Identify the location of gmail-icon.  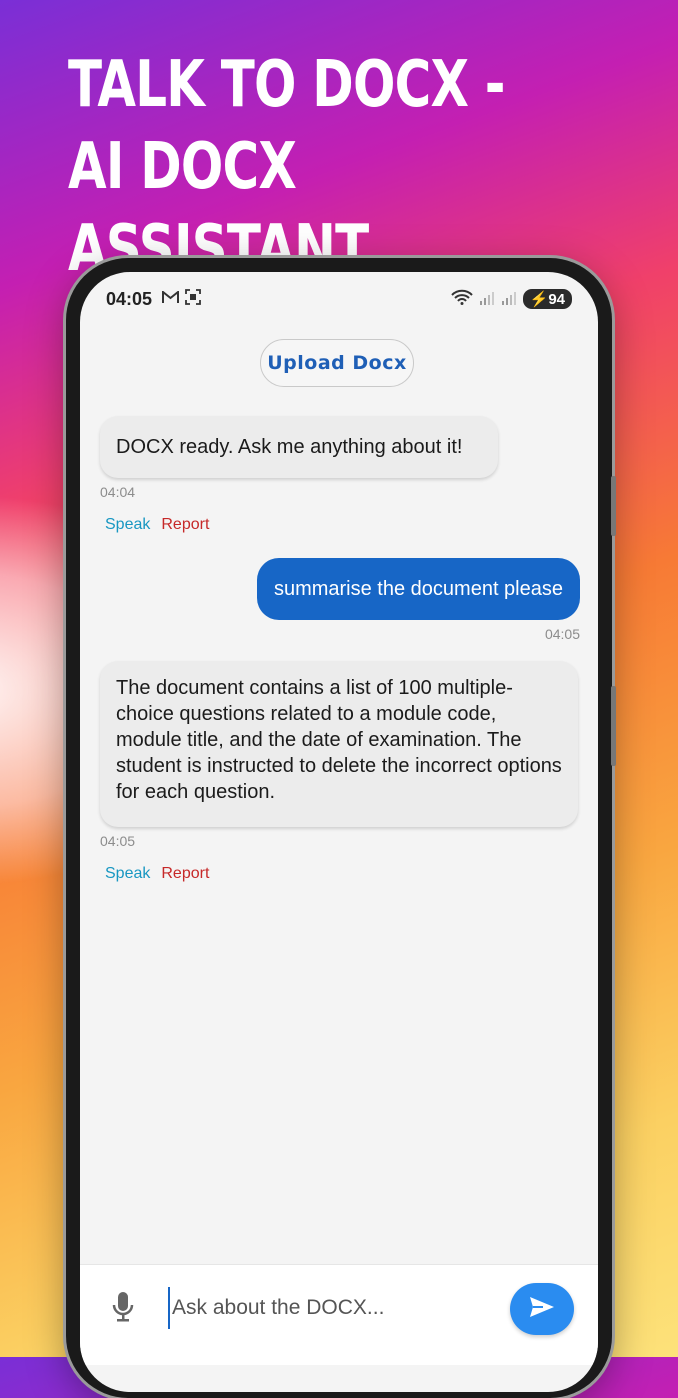
(171, 298).